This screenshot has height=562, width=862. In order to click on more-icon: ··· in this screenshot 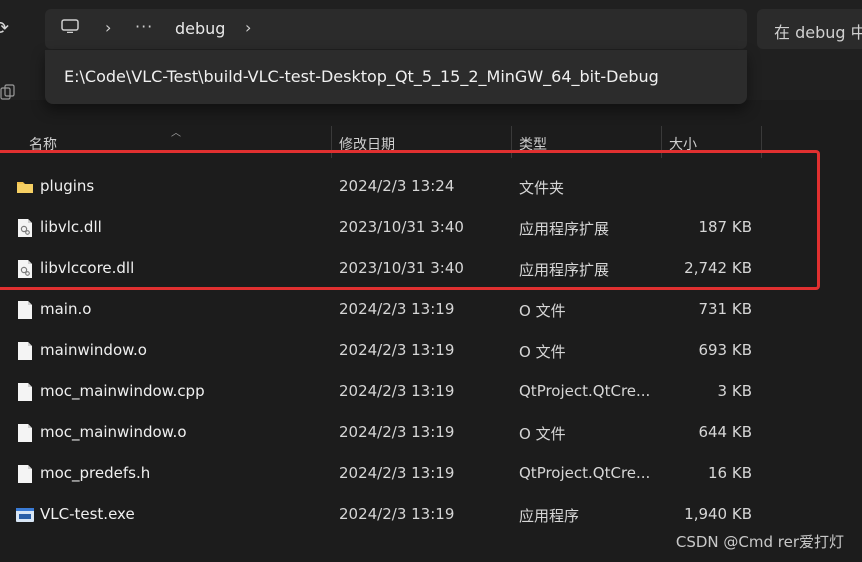, I will do `click(144, 26)`.